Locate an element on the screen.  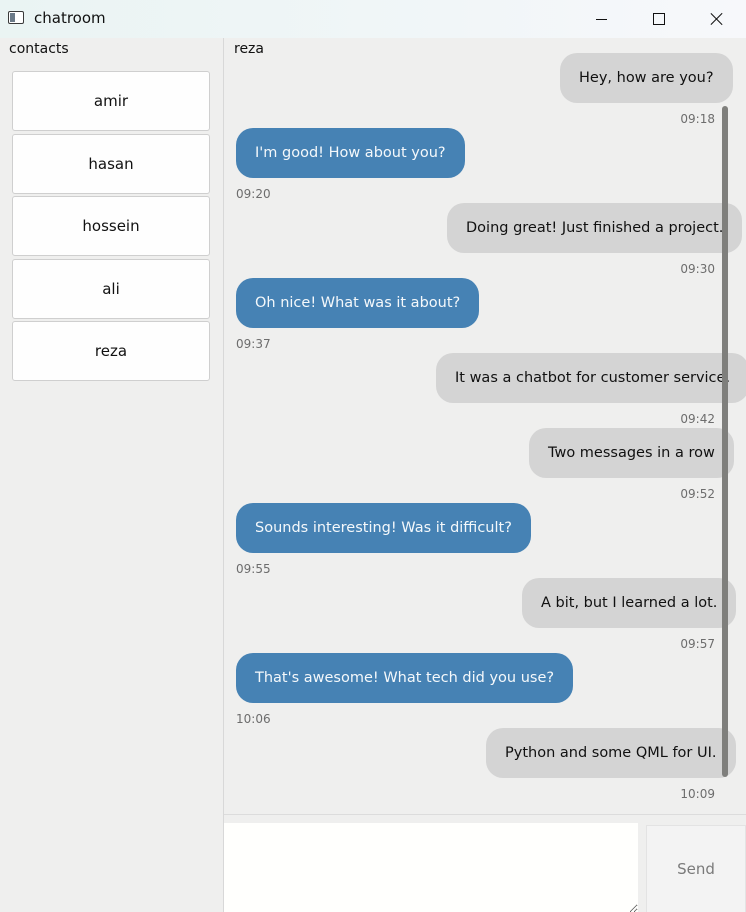
title-bar: chatroom is located at coordinates (373, 19).